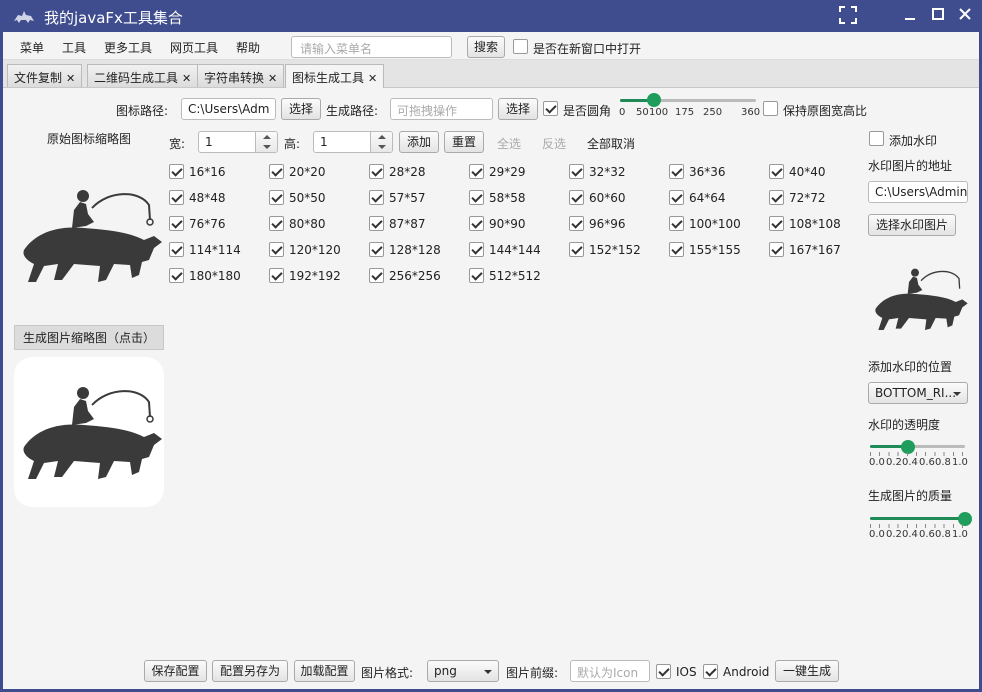  Describe the element at coordinates (587, 49) in the screenshot. I see `new-window-label: 是否在新窗口中打开` at that location.